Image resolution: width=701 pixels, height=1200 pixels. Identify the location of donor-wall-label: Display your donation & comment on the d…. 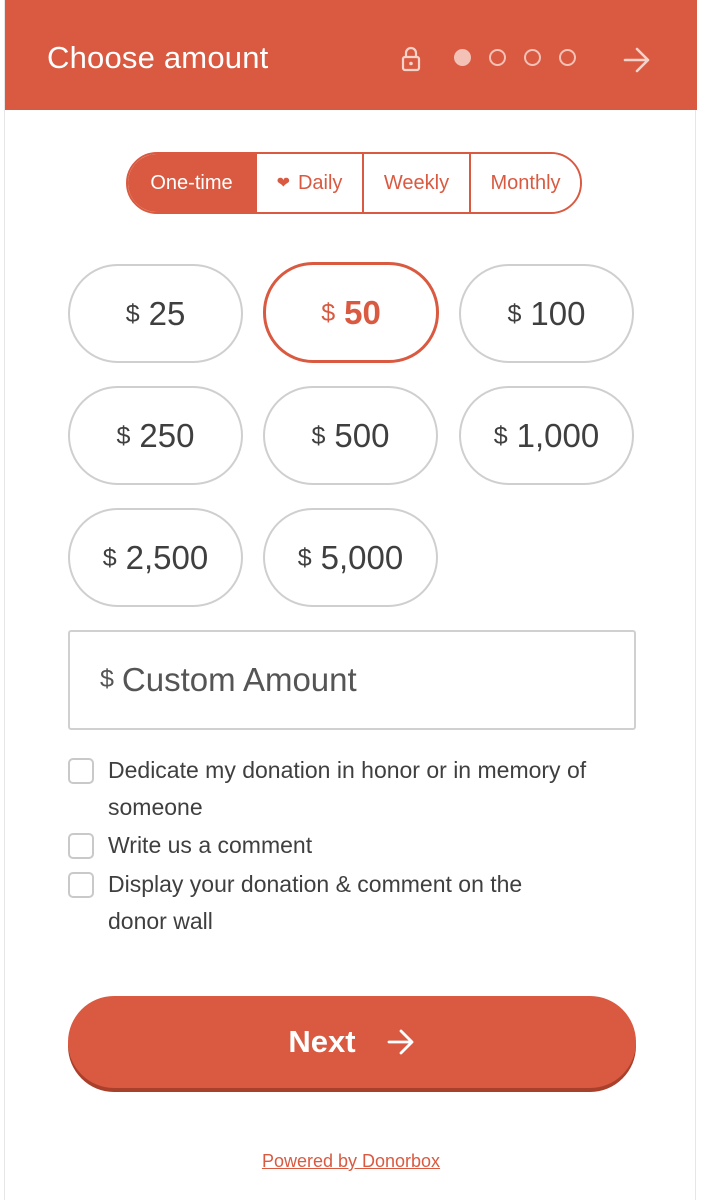
(343, 903).